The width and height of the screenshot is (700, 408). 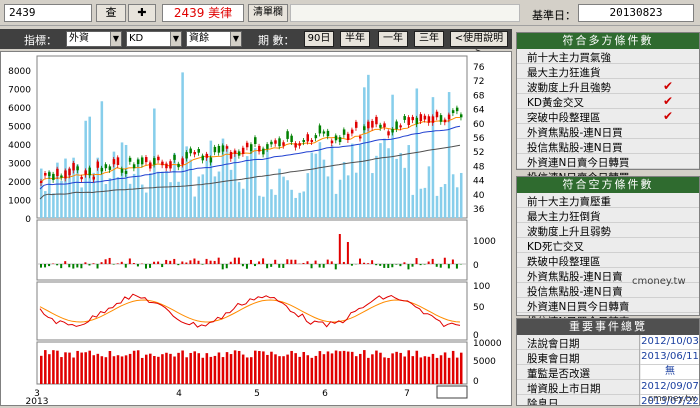 What do you see at coordinates (608, 41) in the screenshot?
I see `bull-panel-title: 符合多方條件數` at bounding box center [608, 41].